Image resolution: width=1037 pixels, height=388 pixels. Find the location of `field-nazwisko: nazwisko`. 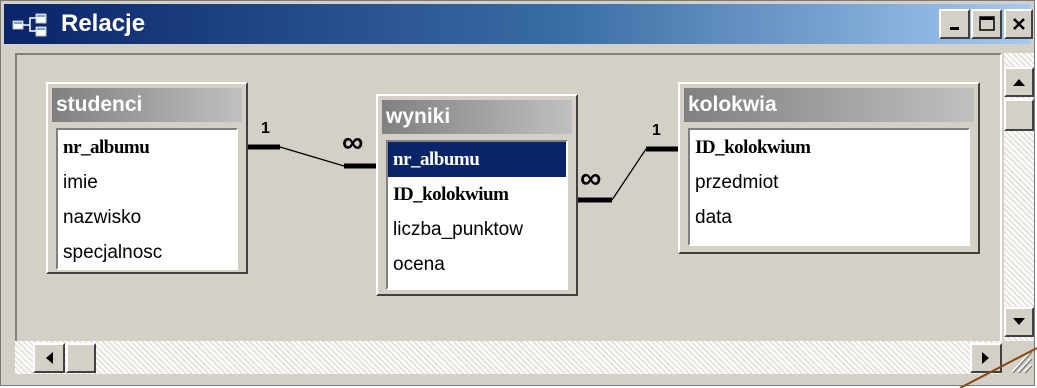

field-nazwisko: nazwisko is located at coordinates (147, 217).